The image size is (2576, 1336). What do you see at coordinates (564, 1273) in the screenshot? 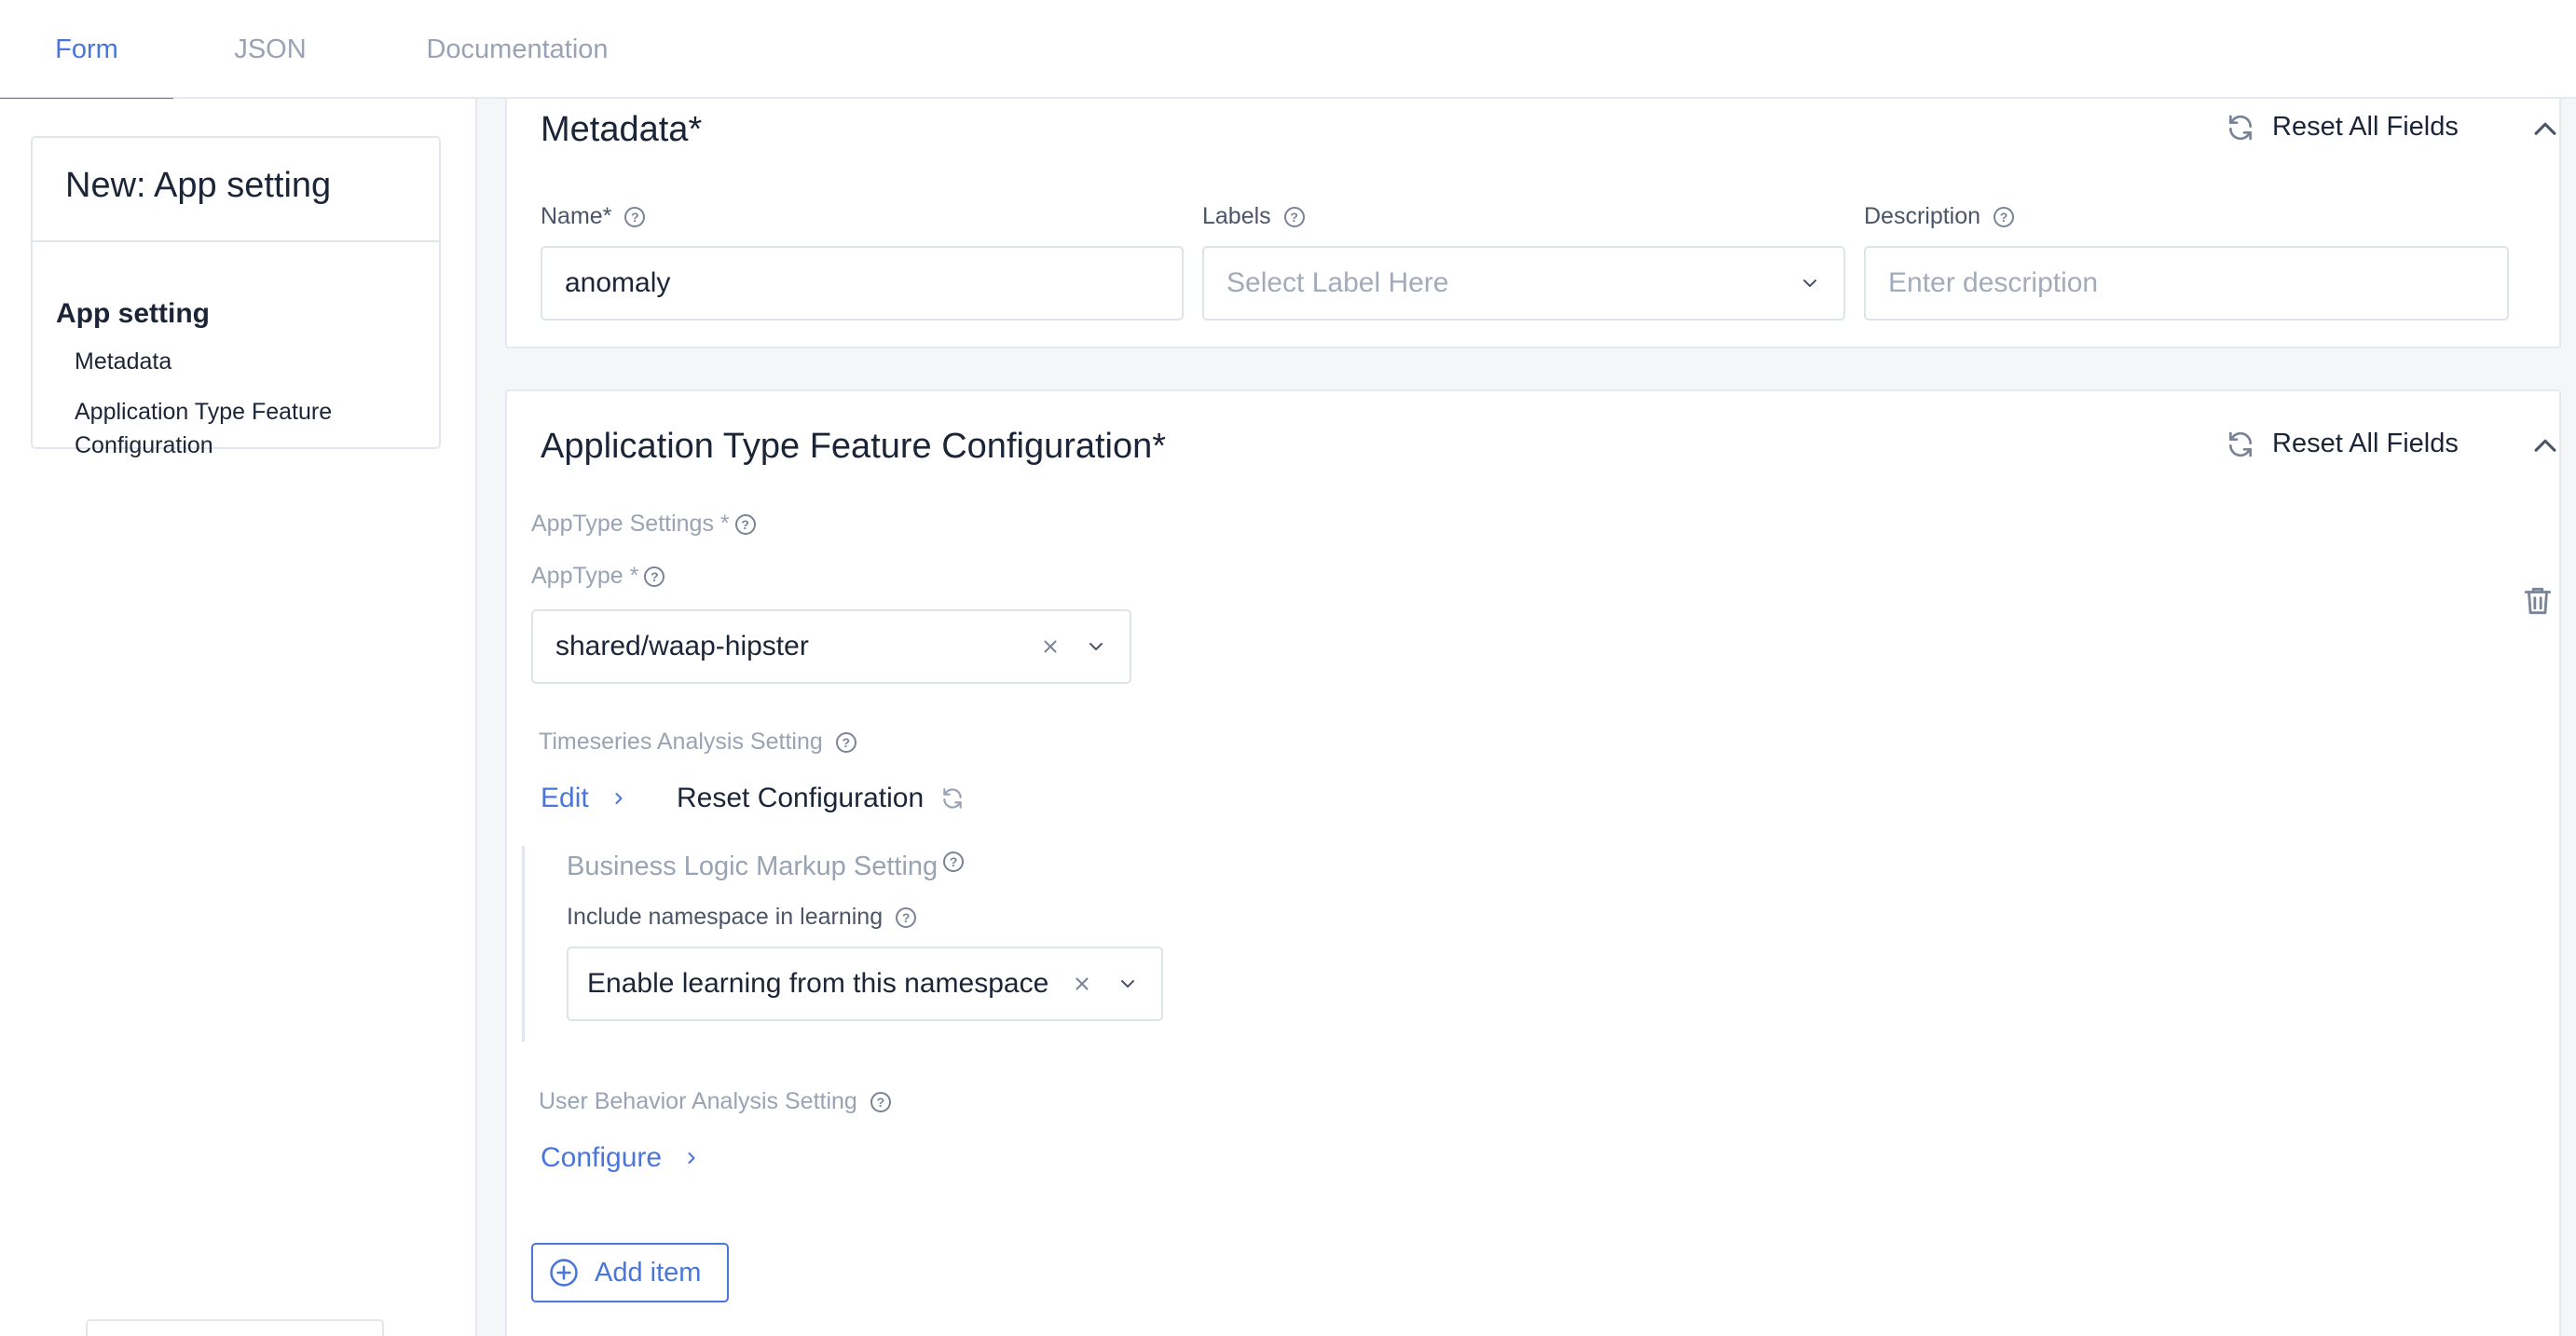
I see `plus-circle-icon` at bounding box center [564, 1273].